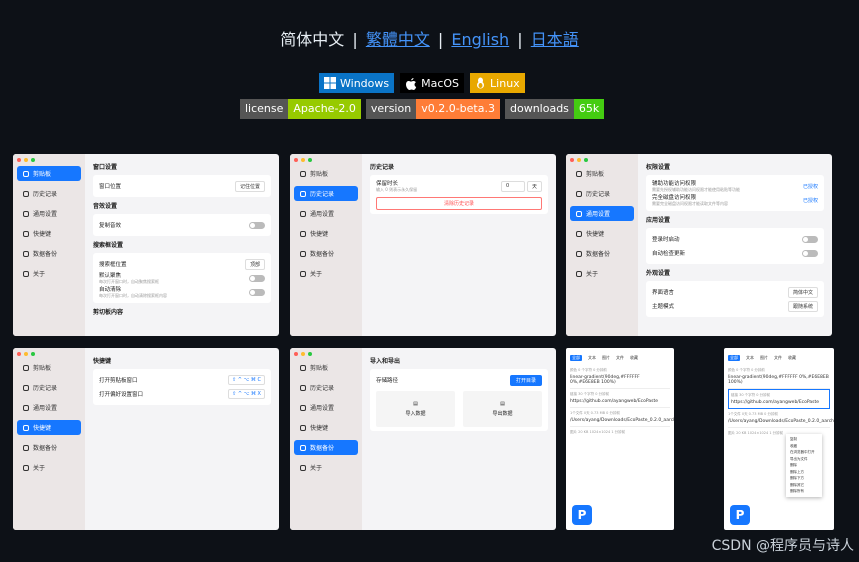  What do you see at coordinates (802, 306) in the screenshot?
I see `theme-select: 跟随系统` at bounding box center [802, 306].